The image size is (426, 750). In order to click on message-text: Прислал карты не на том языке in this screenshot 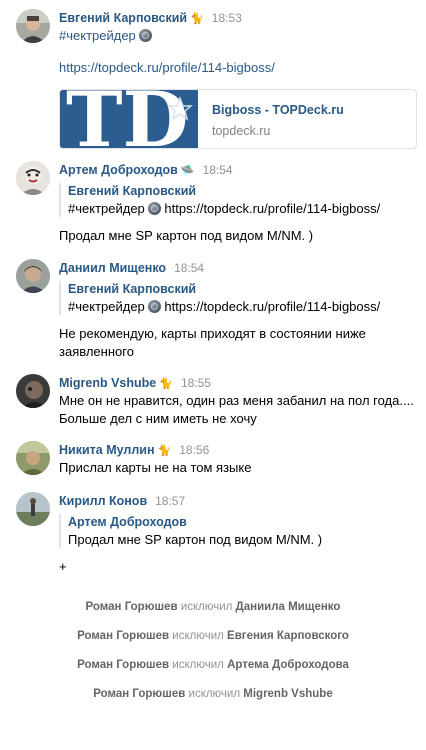, I will do `click(155, 467)`.